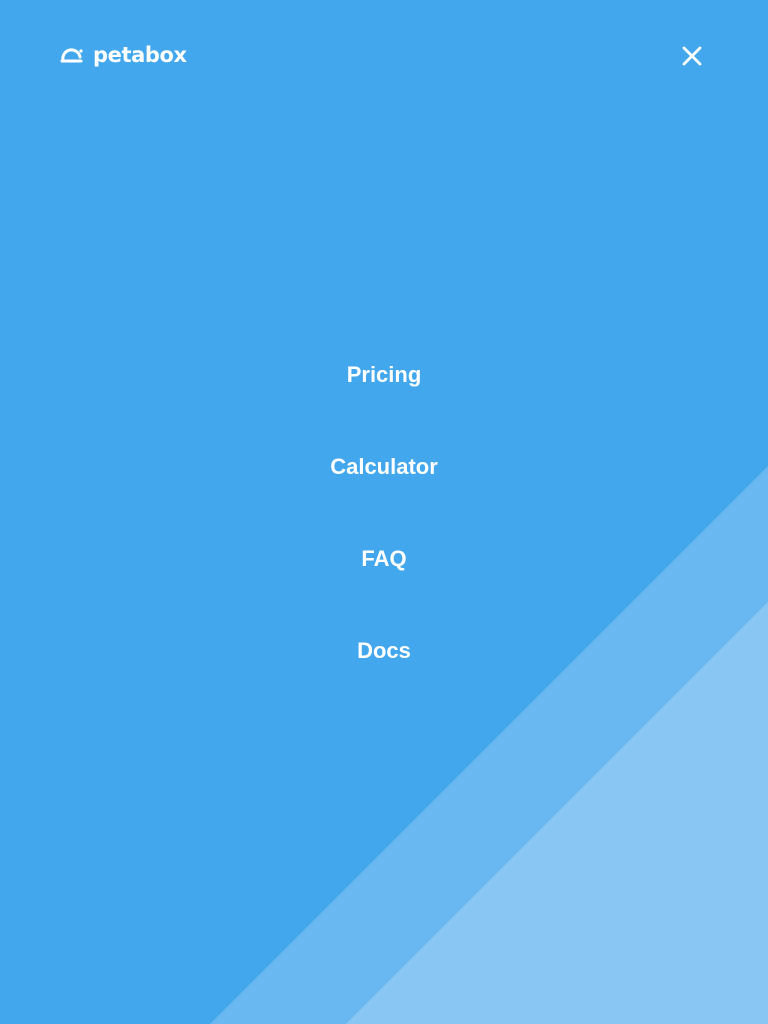 This screenshot has height=1024, width=768. I want to click on brand-name: petabox, so click(140, 55).